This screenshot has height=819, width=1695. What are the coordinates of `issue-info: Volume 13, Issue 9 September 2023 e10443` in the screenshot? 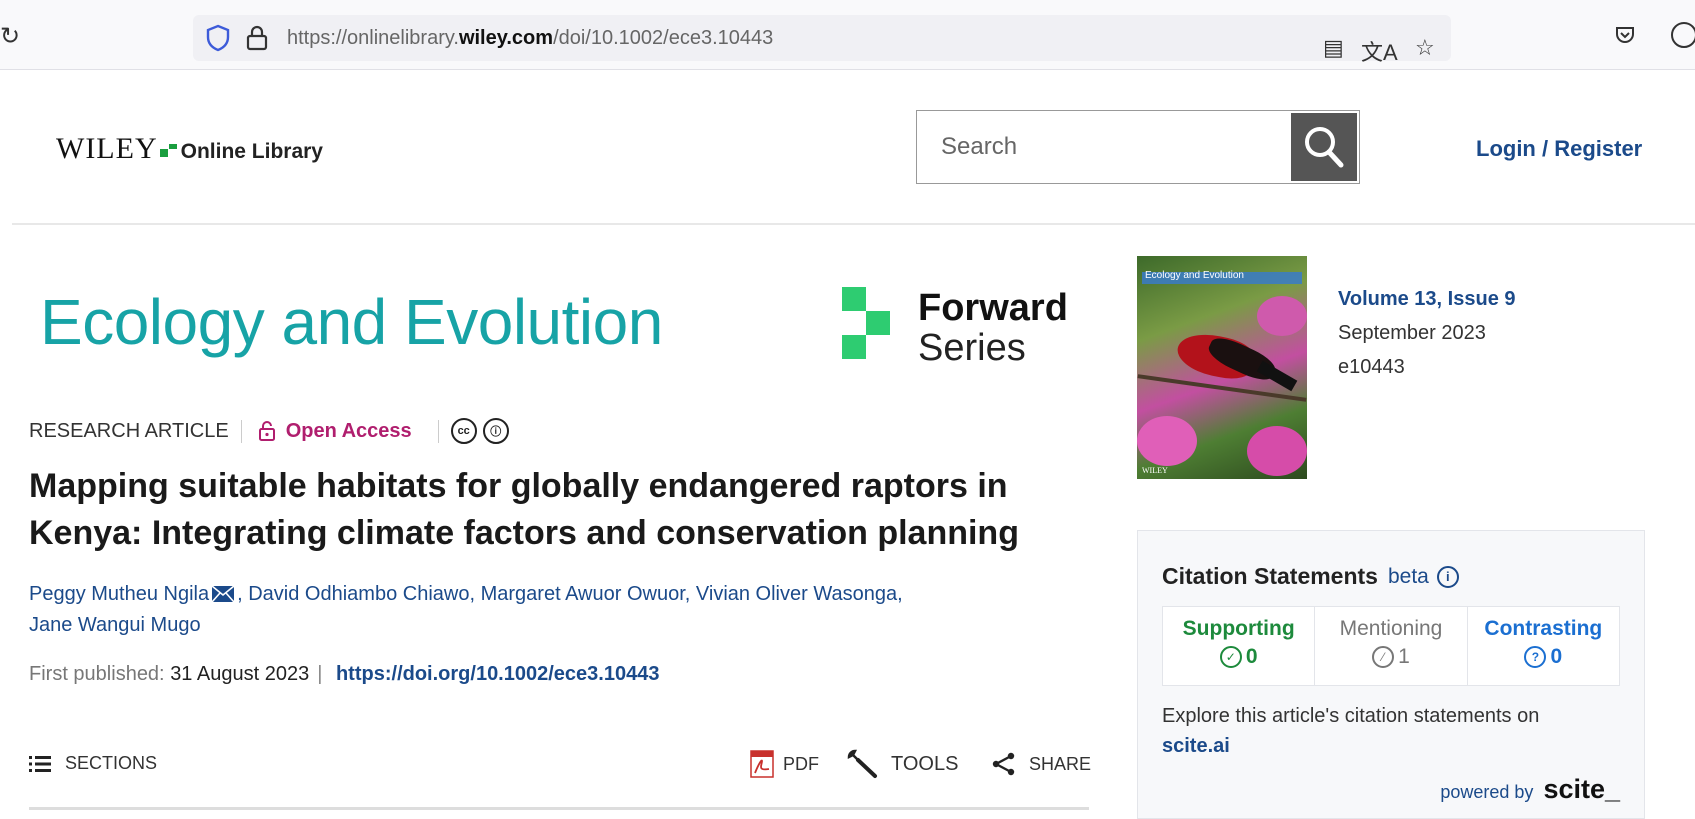 It's located at (1427, 333).